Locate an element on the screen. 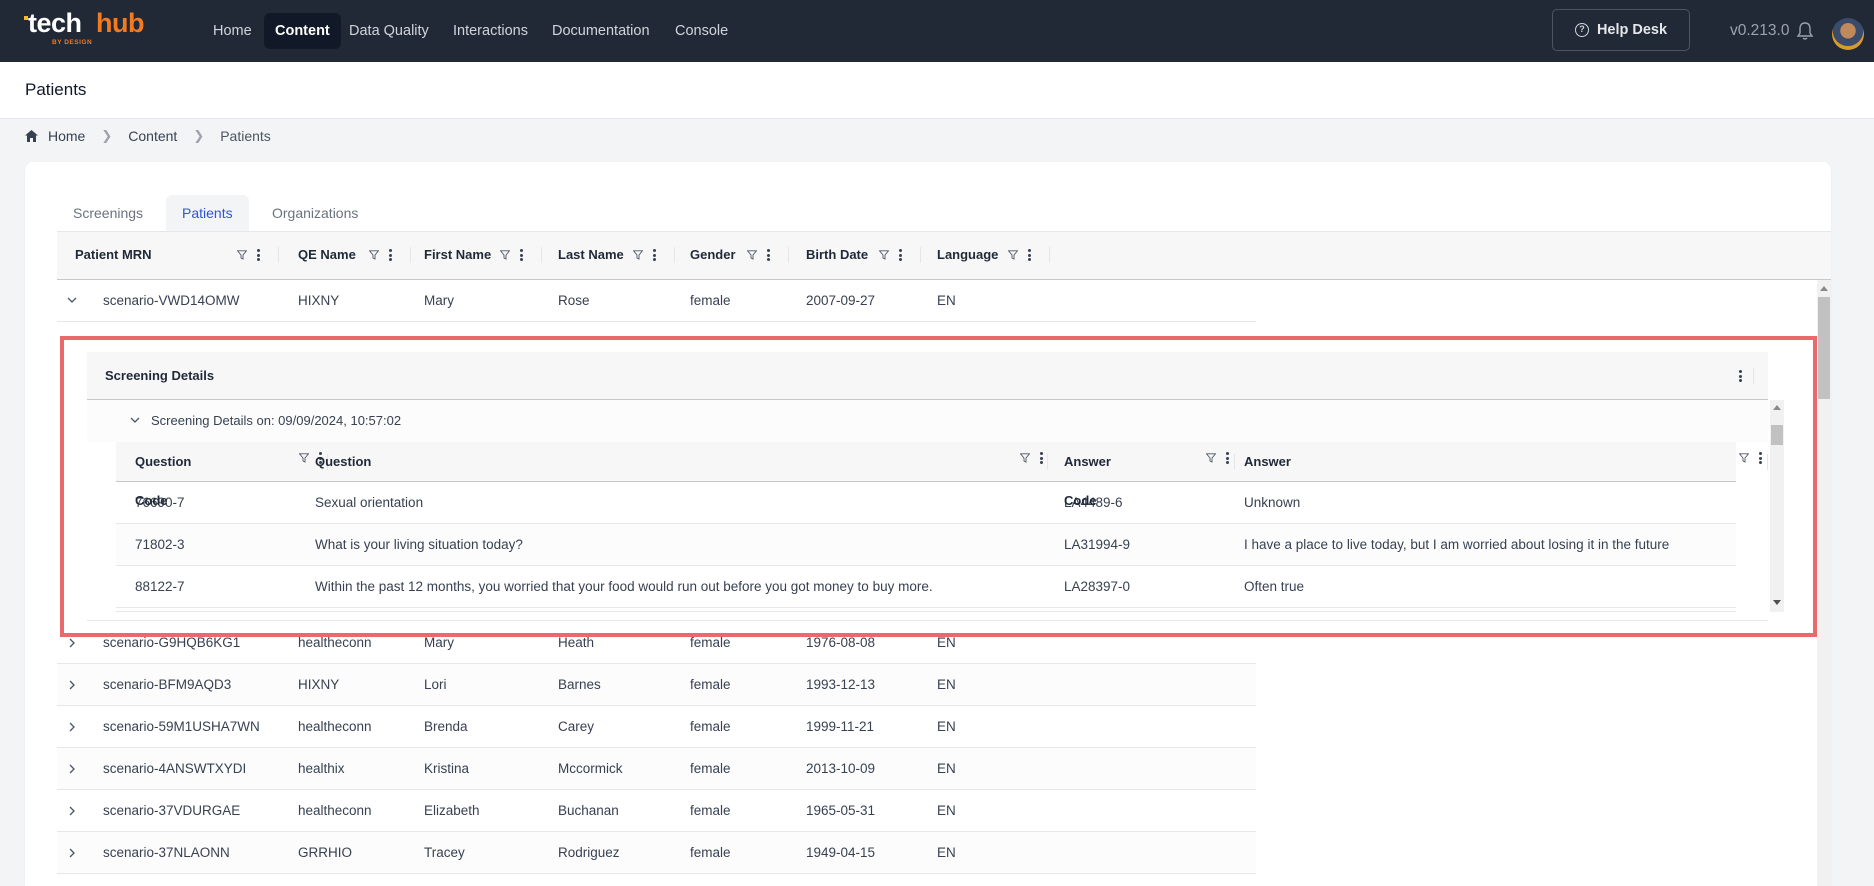 This screenshot has width=1874, height=886. details-cell-answer: Unknown is located at coordinates (1272, 502).